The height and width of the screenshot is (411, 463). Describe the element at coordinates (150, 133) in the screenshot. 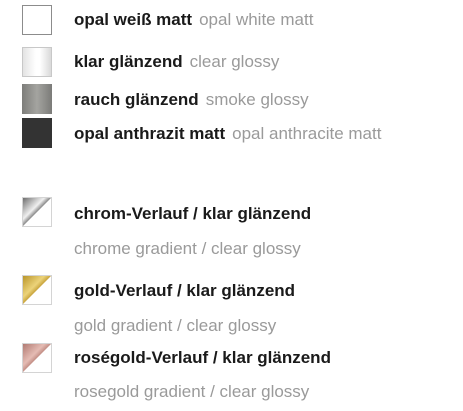

I see `finish-name-de: opal anthrazit matt` at that location.